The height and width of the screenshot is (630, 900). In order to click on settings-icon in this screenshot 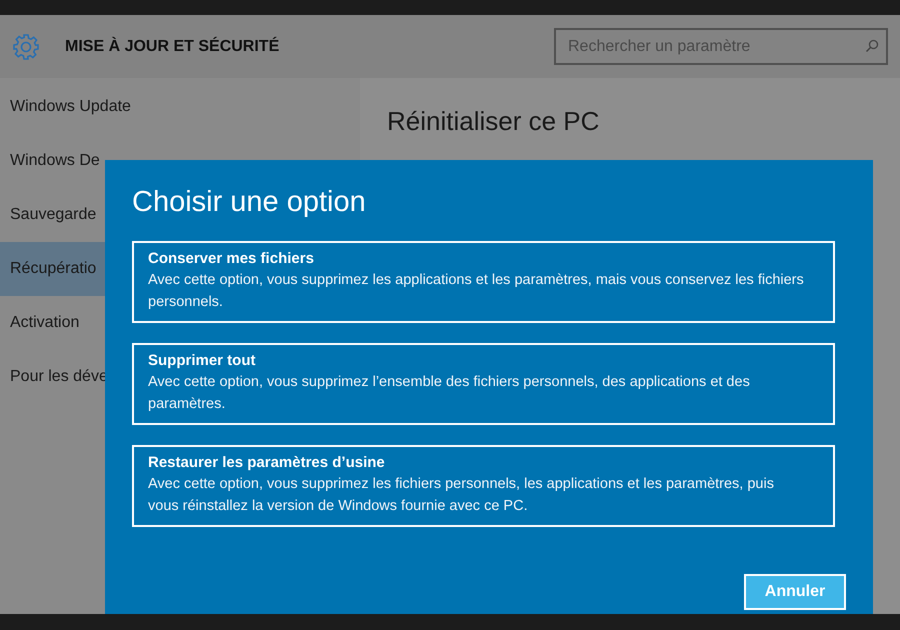, I will do `click(26, 46)`.